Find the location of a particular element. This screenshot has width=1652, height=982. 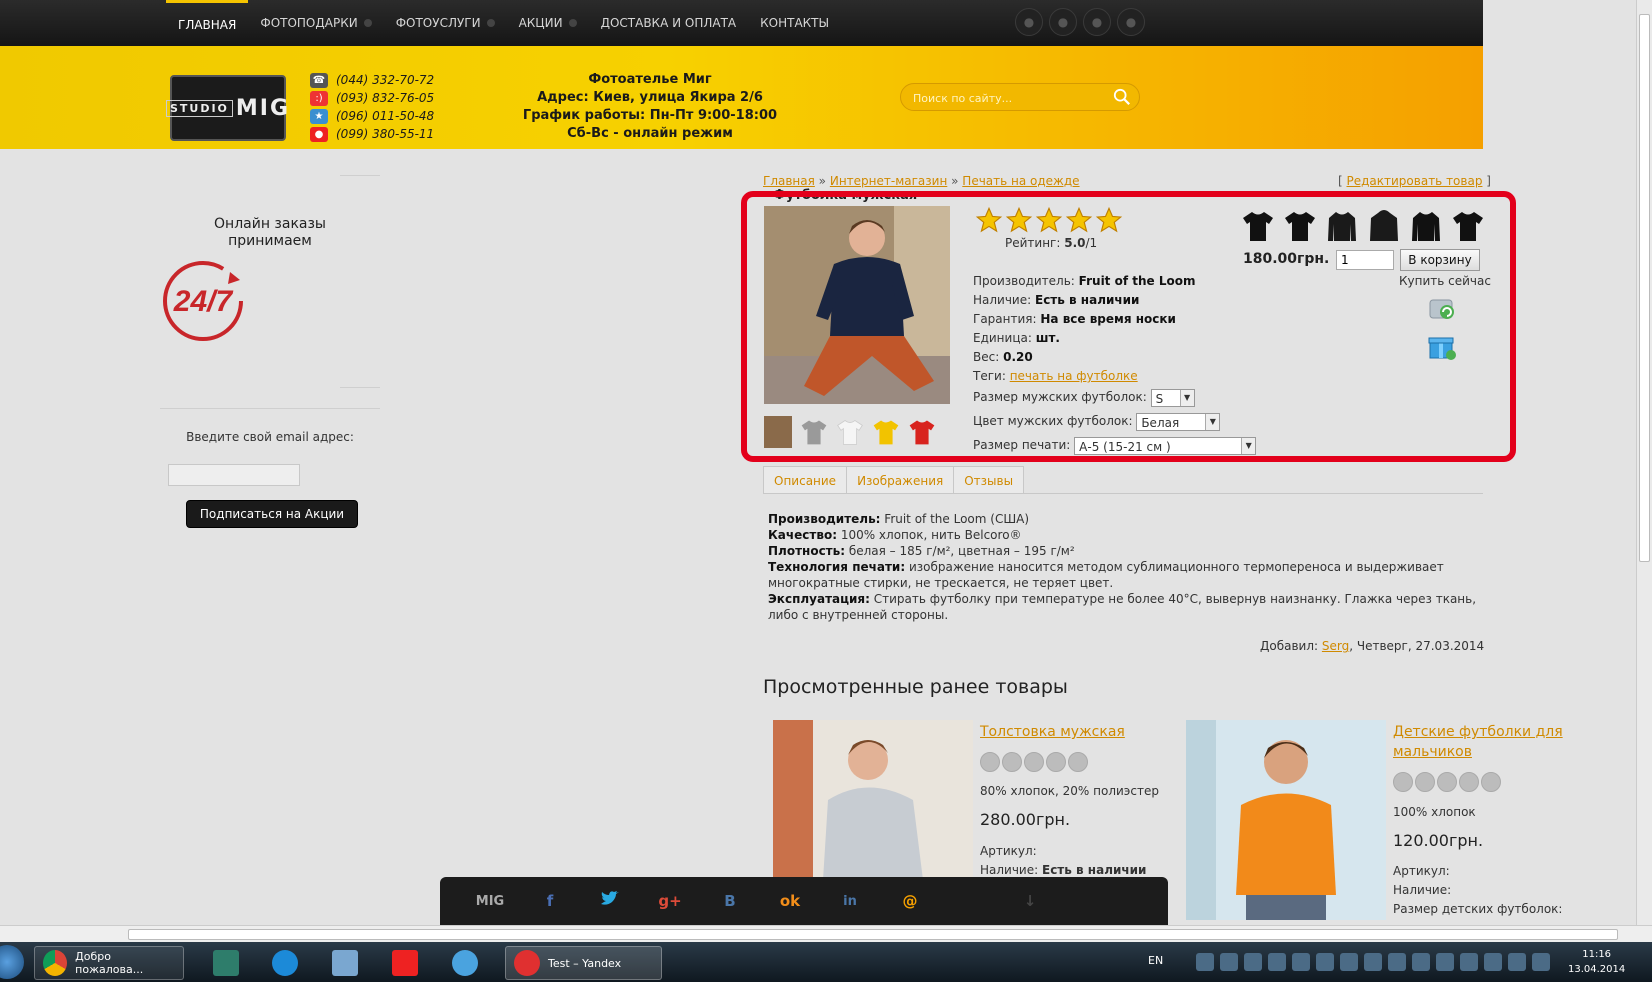

viewed-product-name: Толстовка мужская is located at coordinates (1087, 732).